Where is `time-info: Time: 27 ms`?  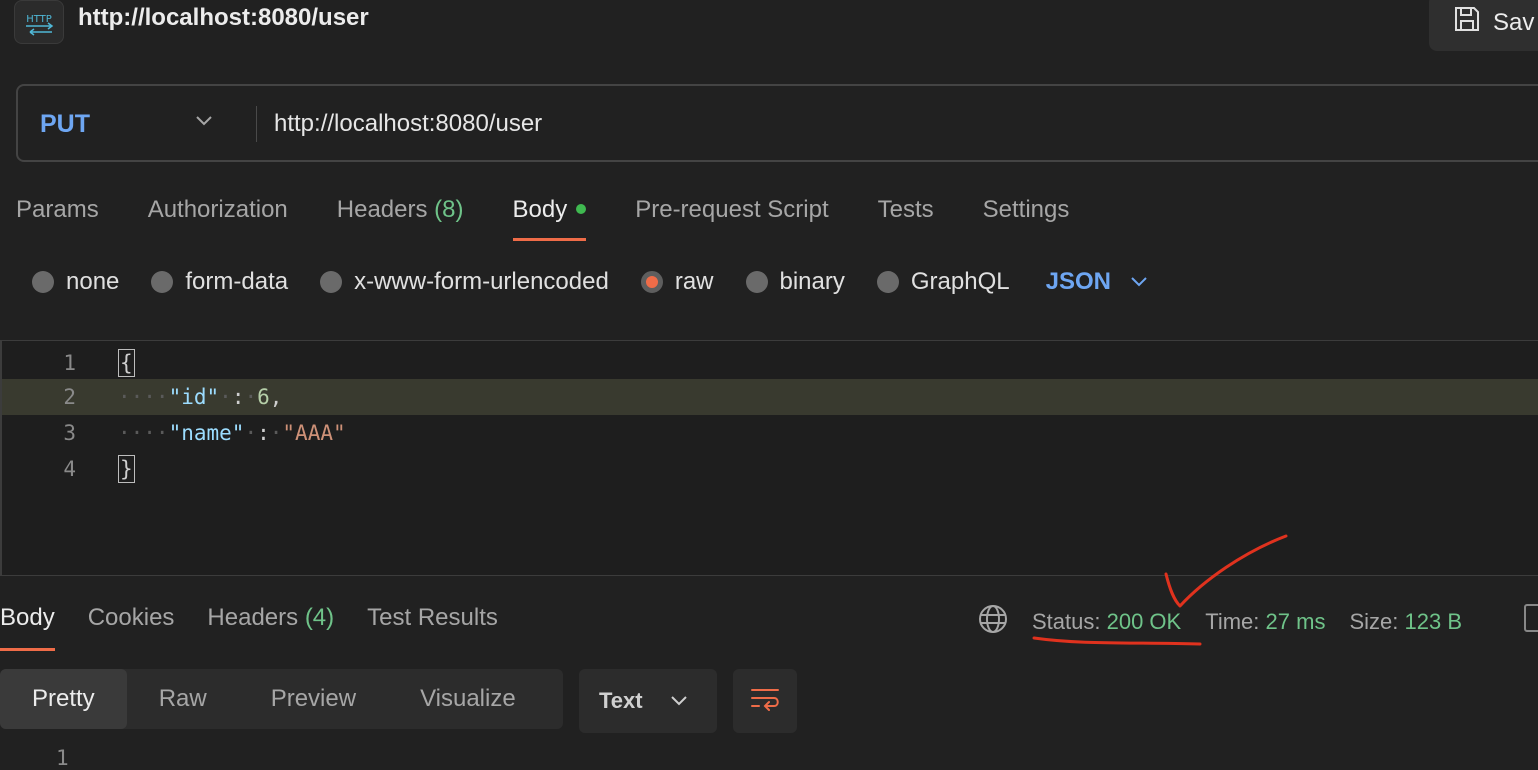
time-info: Time: 27 ms is located at coordinates (1265, 622).